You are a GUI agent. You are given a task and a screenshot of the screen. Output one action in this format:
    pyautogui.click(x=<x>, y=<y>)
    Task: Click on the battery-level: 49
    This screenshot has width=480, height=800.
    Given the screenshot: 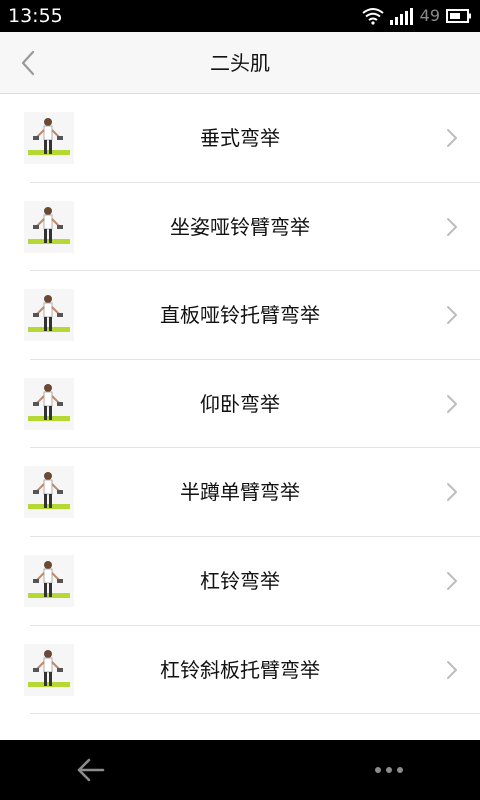 What is the action you would take?
    pyautogui.click(x=429, y=15)
    